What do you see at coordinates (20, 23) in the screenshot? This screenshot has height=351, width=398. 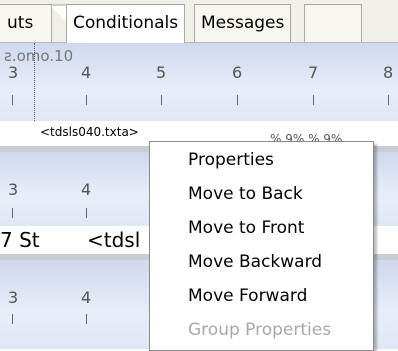 I see `tab-layouts-label: uts` at bounding box center [20, 23].